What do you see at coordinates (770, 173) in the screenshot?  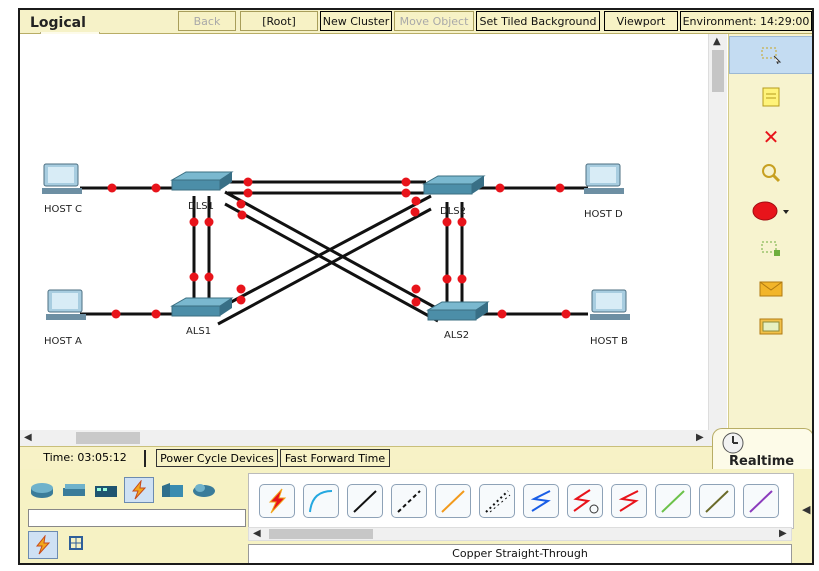 I see `inspect-icon` at bounding box center [770, 173].